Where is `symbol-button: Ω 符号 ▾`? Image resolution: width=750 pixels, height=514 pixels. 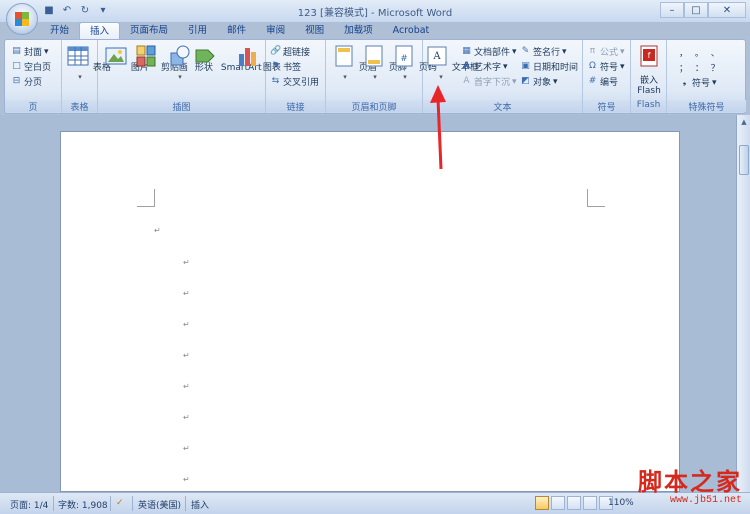 symbol-button: Ω 符号 ▾ is located at coordinates (606, 66).